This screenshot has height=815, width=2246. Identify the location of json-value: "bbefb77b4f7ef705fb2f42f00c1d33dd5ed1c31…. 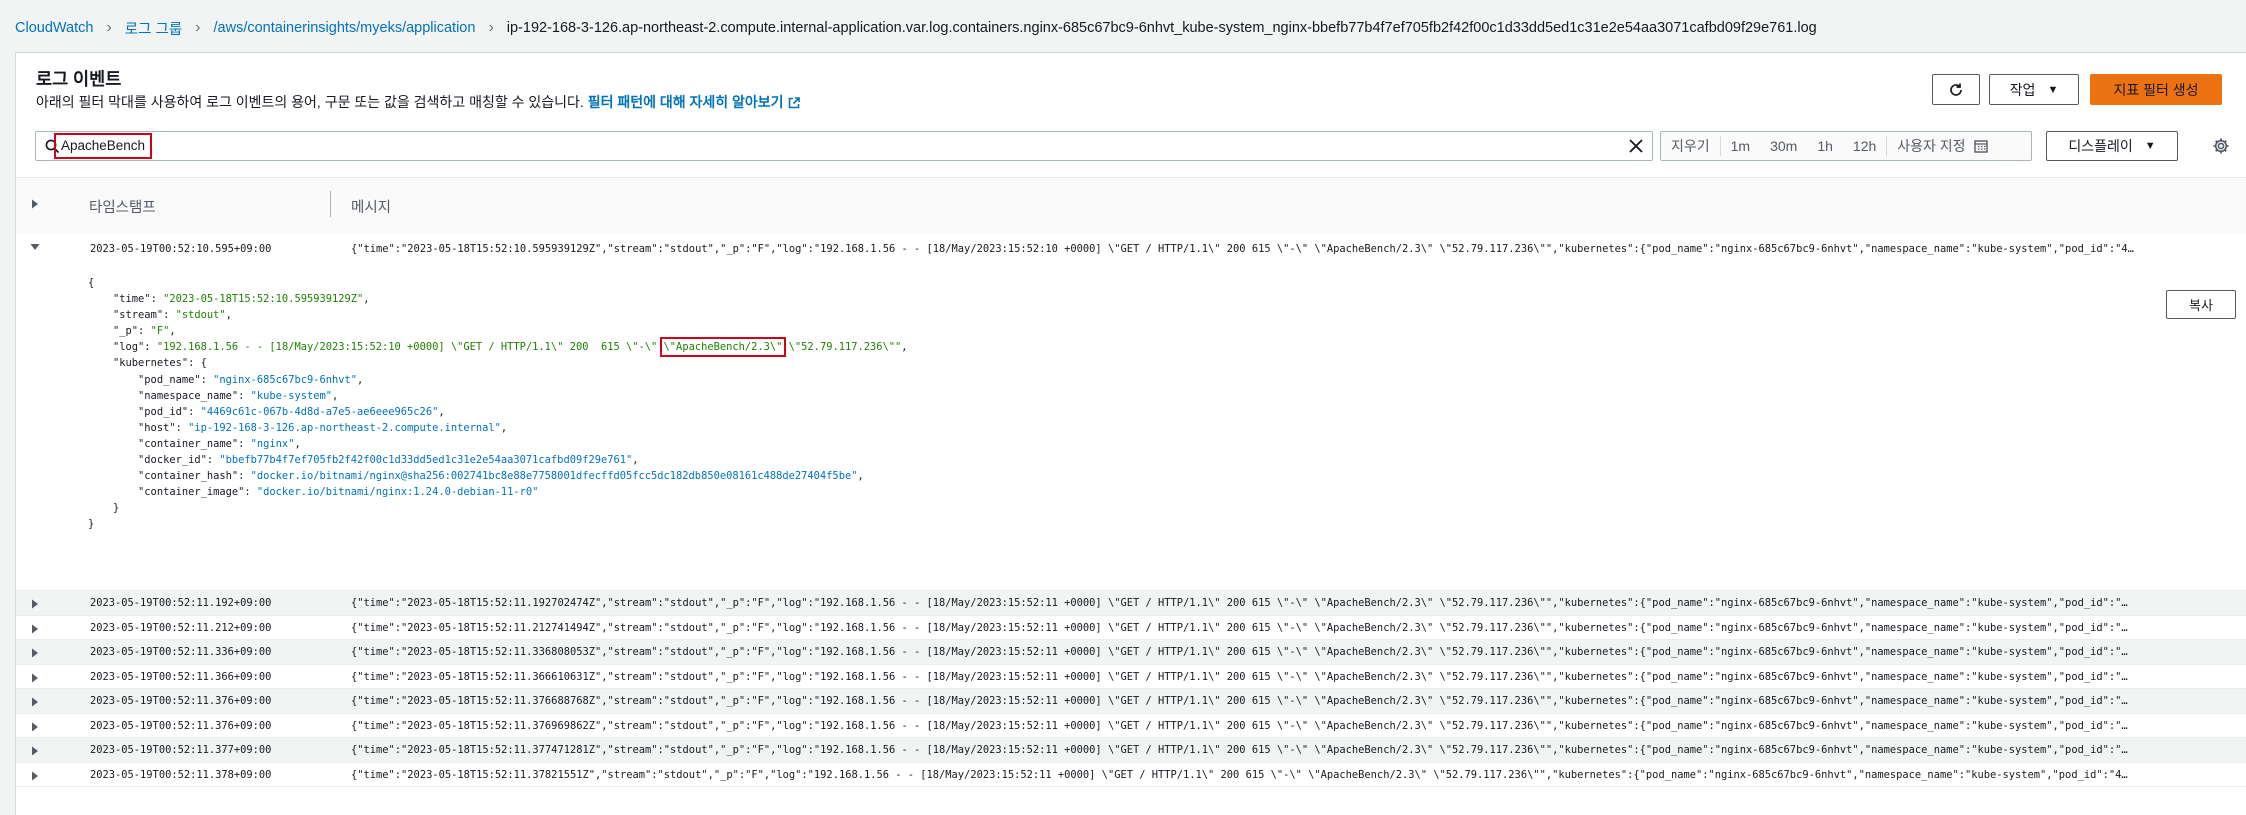
(426, 460).